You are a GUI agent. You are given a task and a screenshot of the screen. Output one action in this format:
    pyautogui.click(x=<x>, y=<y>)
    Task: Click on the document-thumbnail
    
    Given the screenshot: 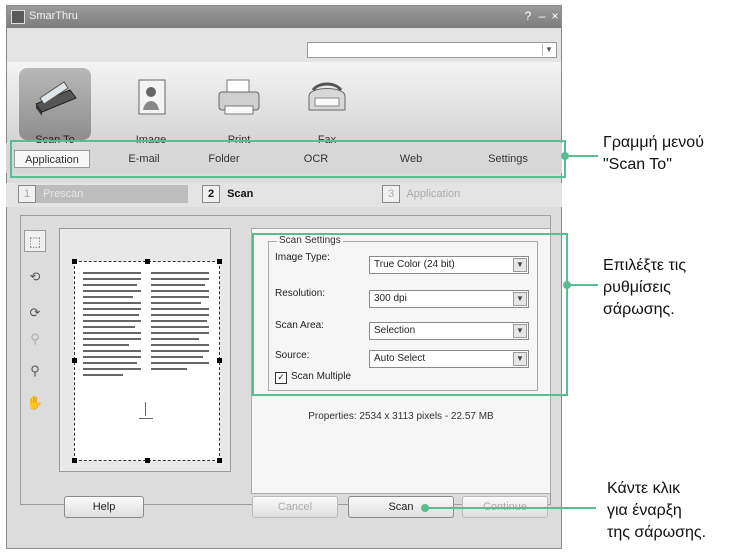 What is the action you would take?
    pyautogui.click(x=146, y=345)
    